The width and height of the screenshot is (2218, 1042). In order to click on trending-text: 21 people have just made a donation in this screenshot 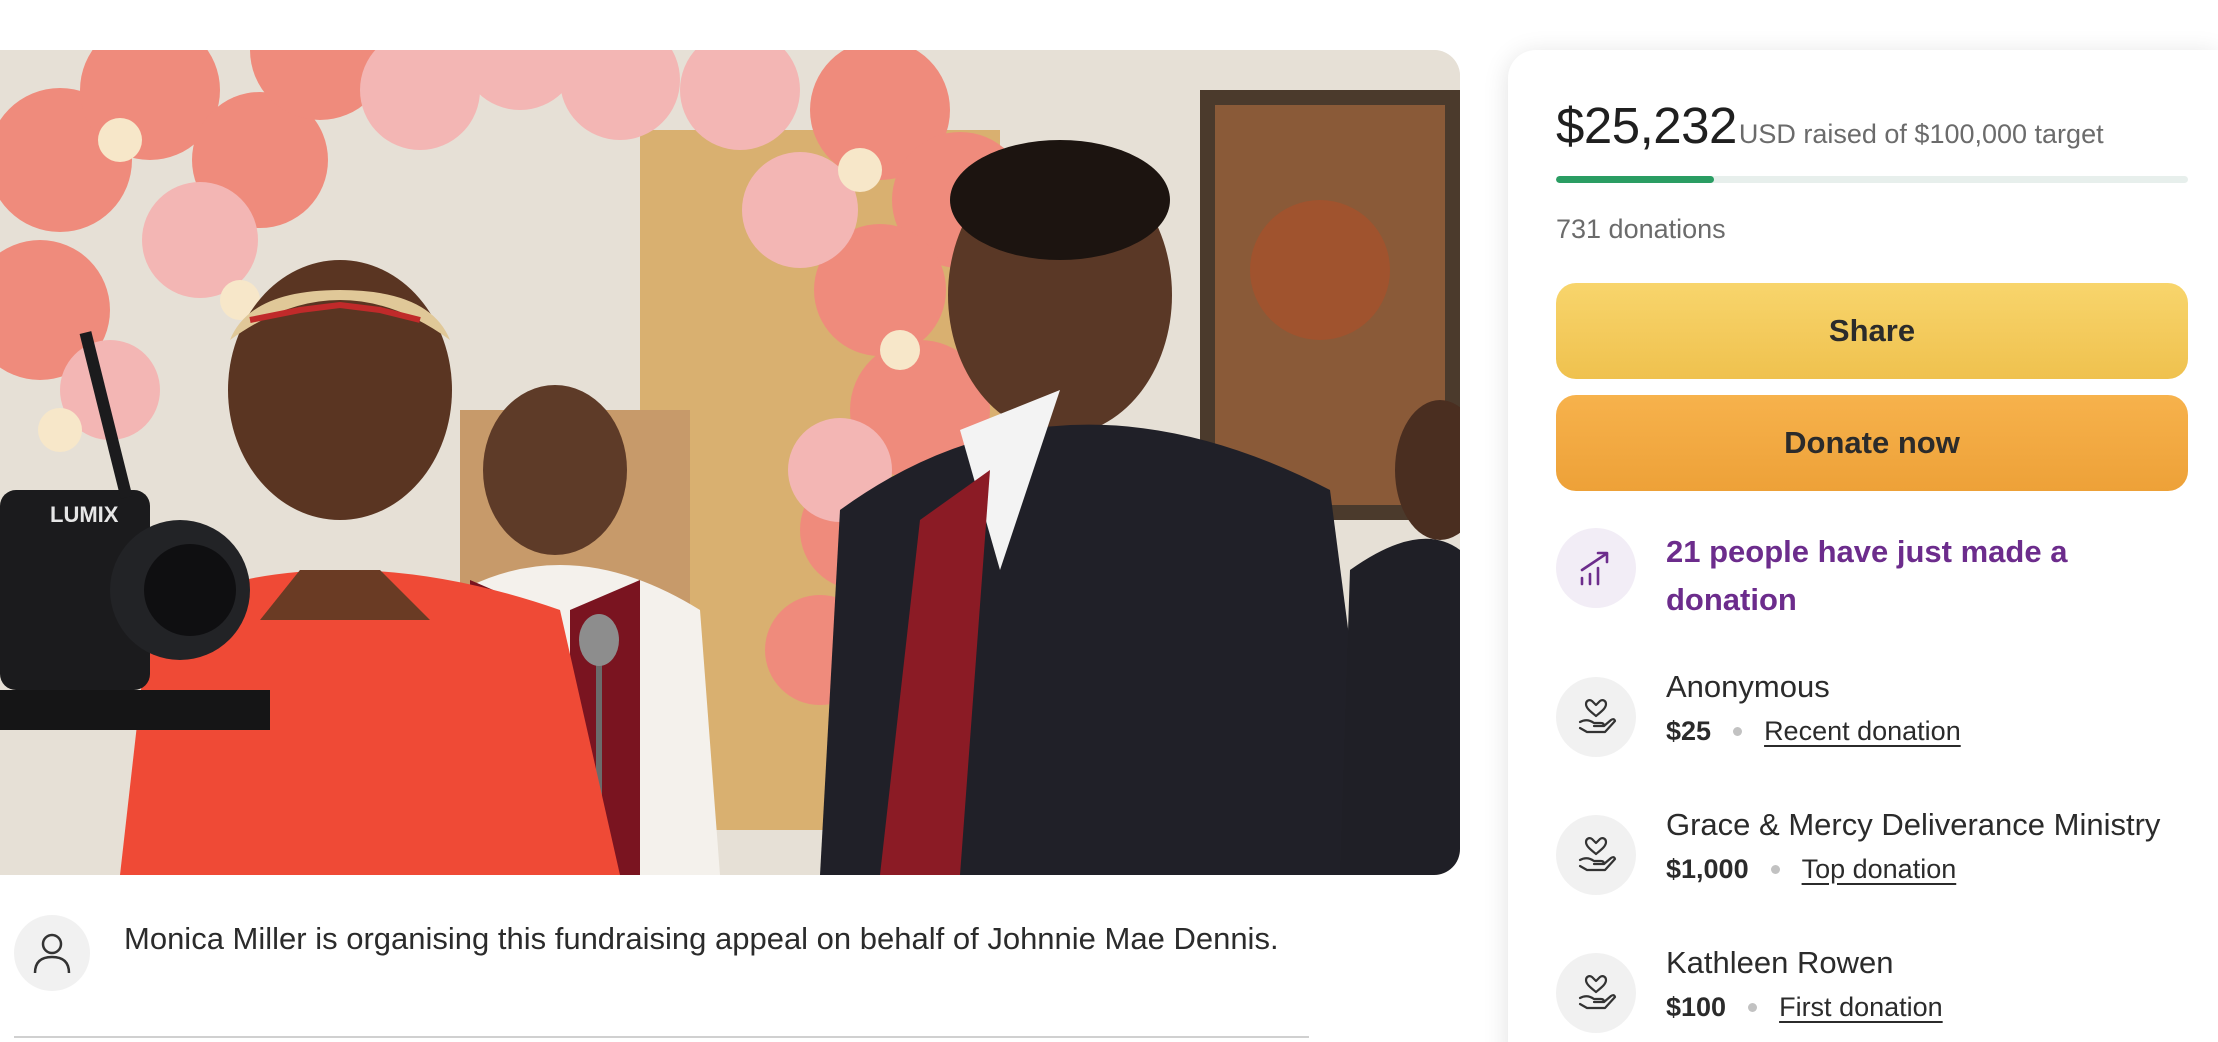, I will do `click(1867, 575)`.